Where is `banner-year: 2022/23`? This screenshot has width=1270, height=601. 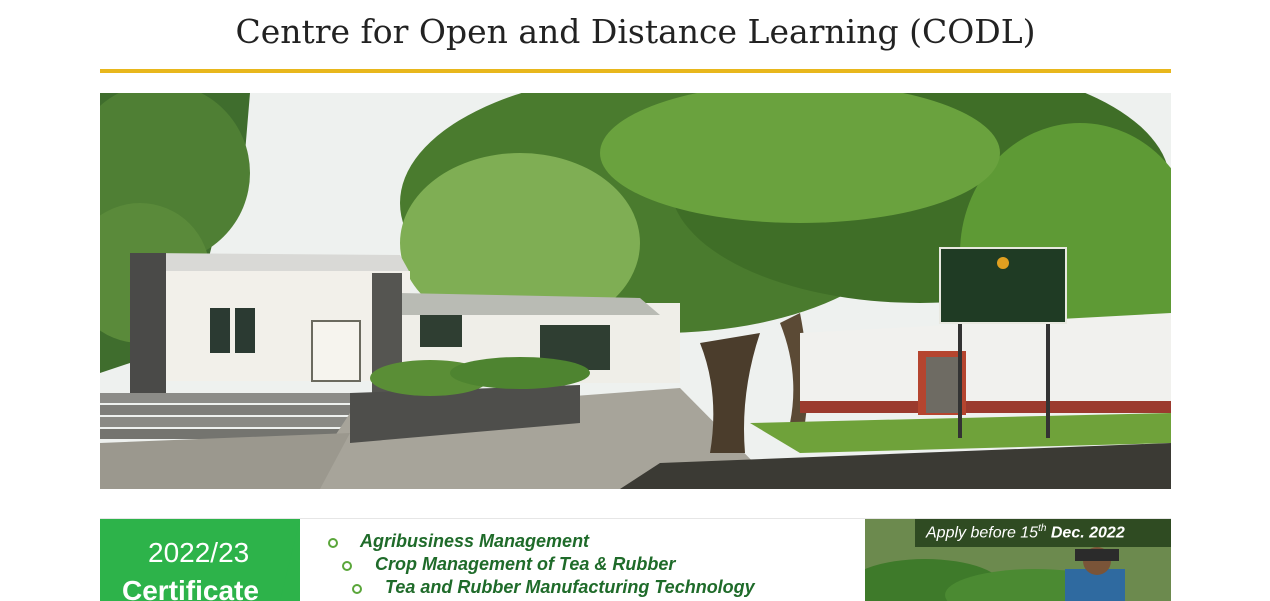
banner-year: 2022/23 is located at coordinates (199, 552).